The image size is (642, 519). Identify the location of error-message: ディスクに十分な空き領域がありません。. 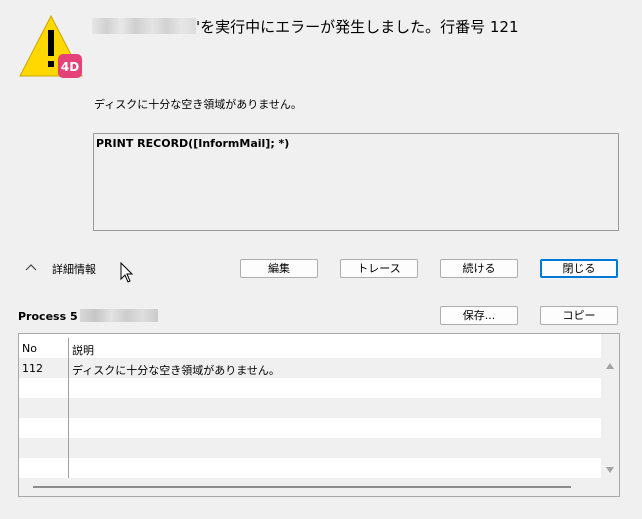
(198, 104).